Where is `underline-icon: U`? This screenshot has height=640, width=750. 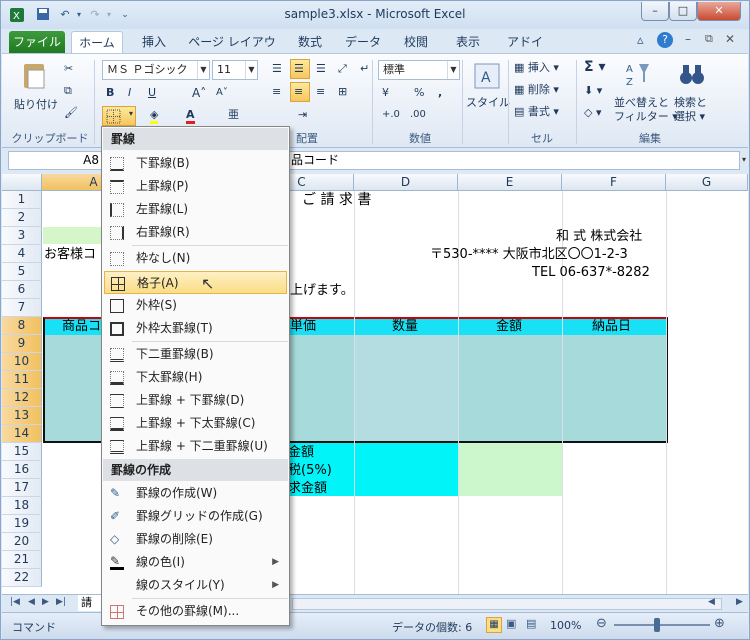 underline-icon: U is located at coordinates (152, 93).